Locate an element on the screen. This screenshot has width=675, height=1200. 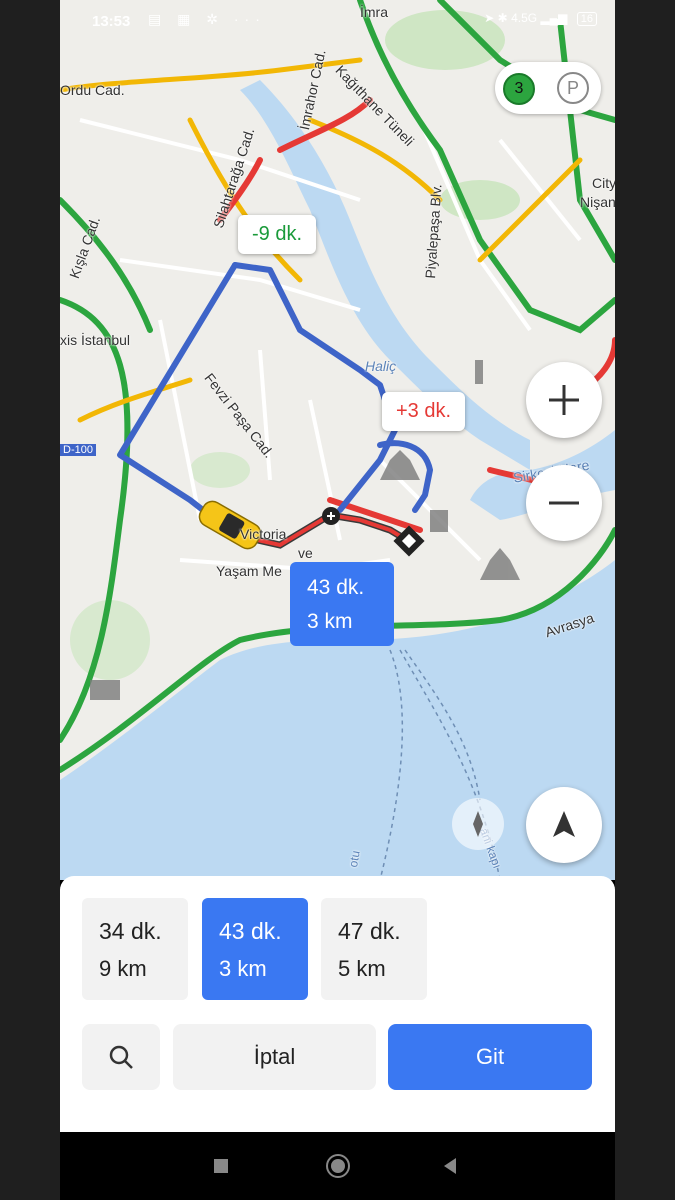
grid-icon: ▦ is located at coordinates (187, 19).